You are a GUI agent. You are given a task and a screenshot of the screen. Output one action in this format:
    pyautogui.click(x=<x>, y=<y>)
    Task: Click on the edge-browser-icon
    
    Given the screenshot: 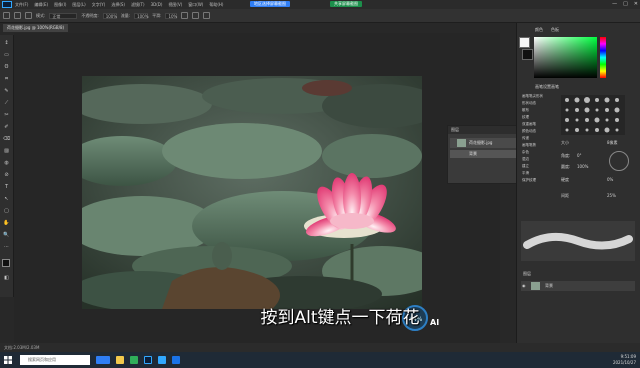 What is the action you would take?
    pyautogui.click(x=162, y=360)
    